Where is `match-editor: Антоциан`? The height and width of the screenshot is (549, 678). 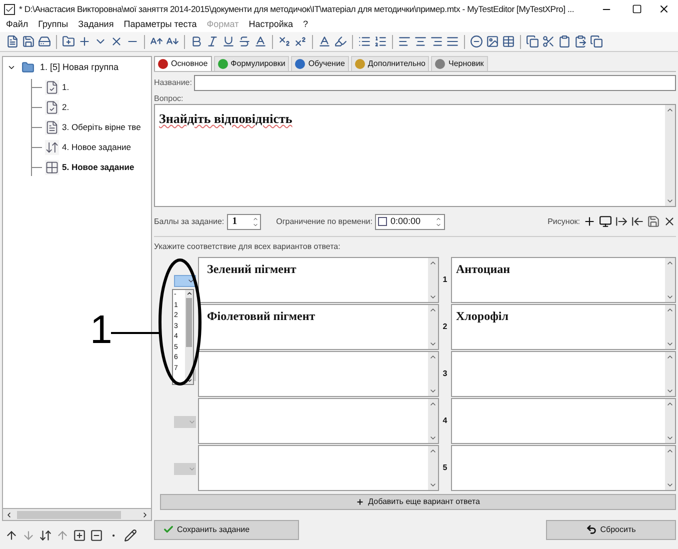
match-editor: Антоциан is located at coordinates (563, 280).